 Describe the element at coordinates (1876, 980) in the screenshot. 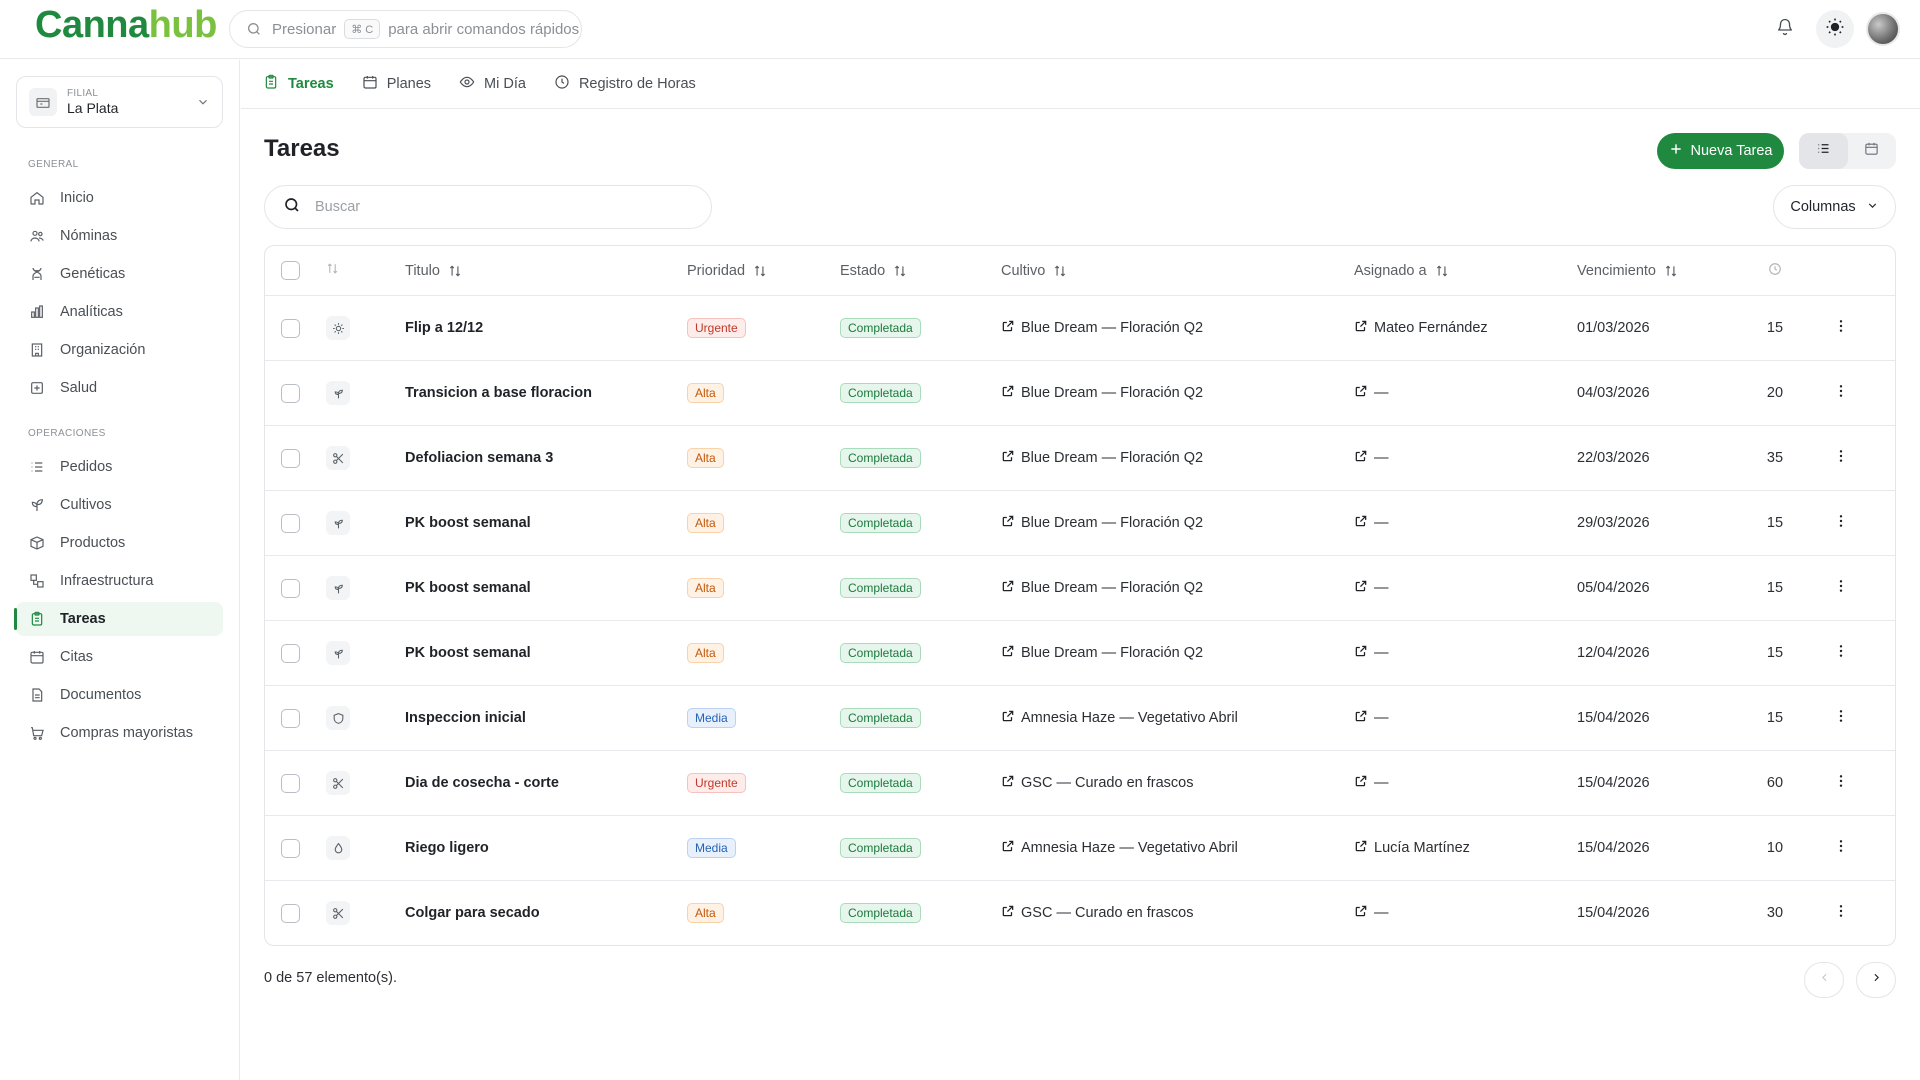

I see `next-page-button` at that location.